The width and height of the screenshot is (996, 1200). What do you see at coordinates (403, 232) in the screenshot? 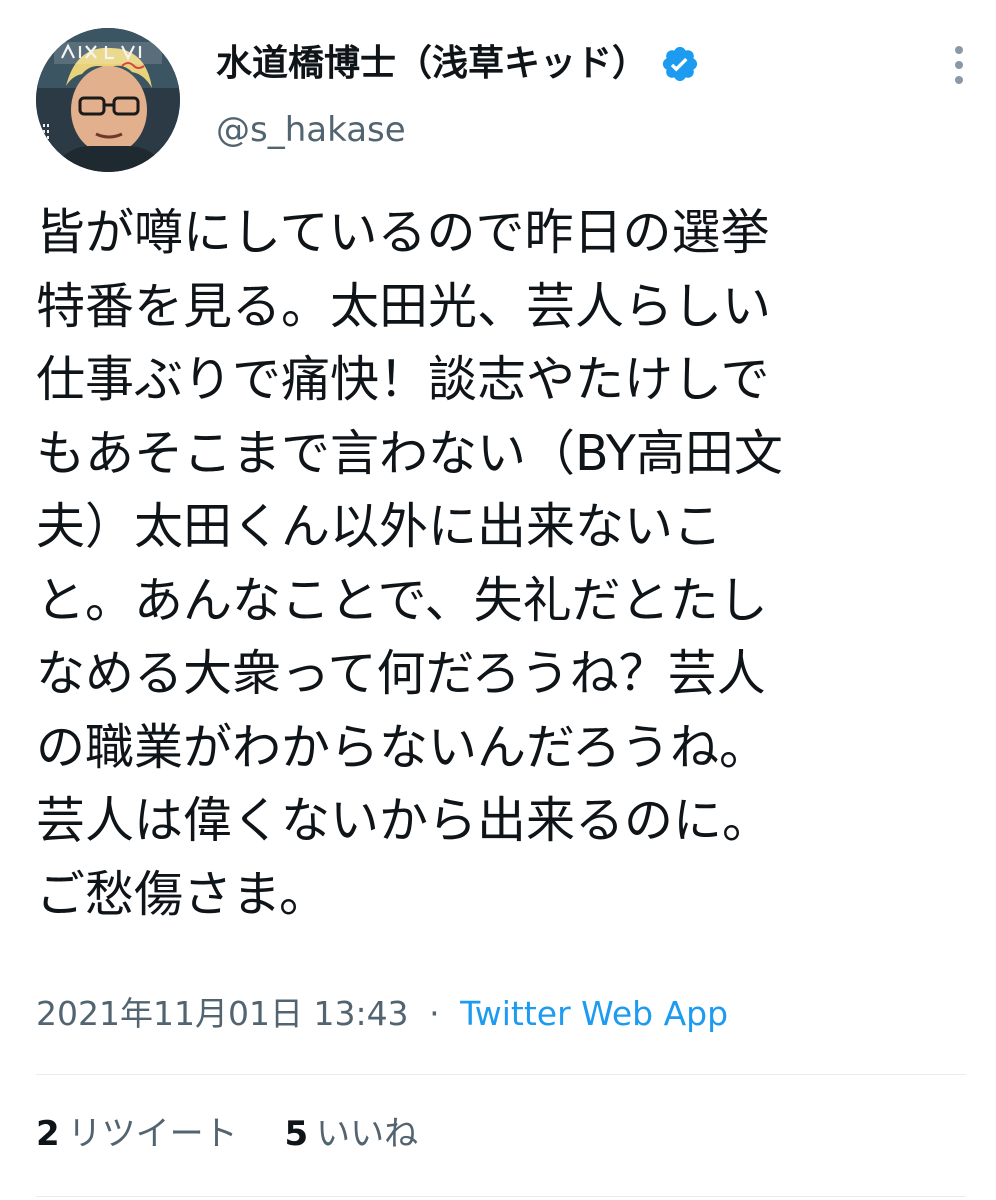
I see `tweet-text-line: 皆が噂にしているので昨日の選挙` at bounding box center [403, 232].